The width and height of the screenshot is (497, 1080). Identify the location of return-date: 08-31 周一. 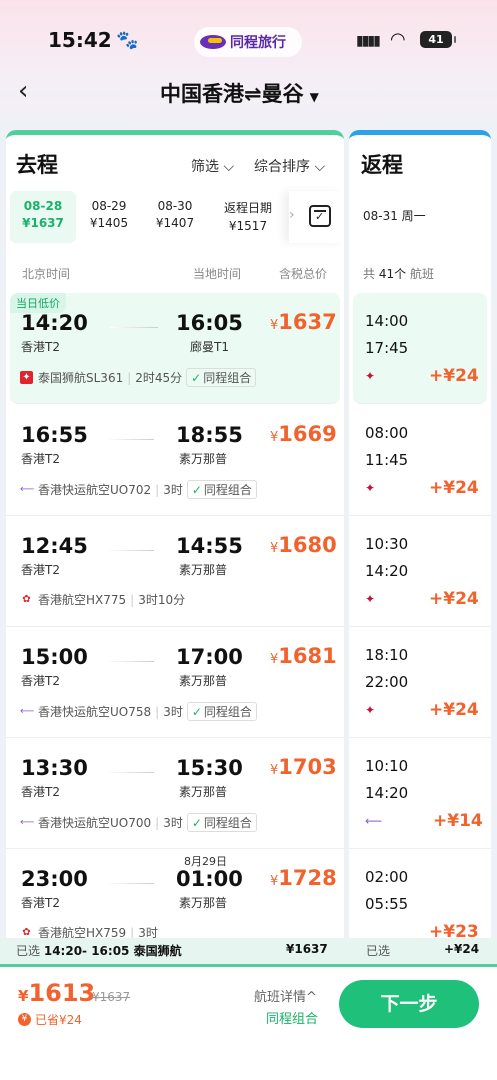
(394, 215).